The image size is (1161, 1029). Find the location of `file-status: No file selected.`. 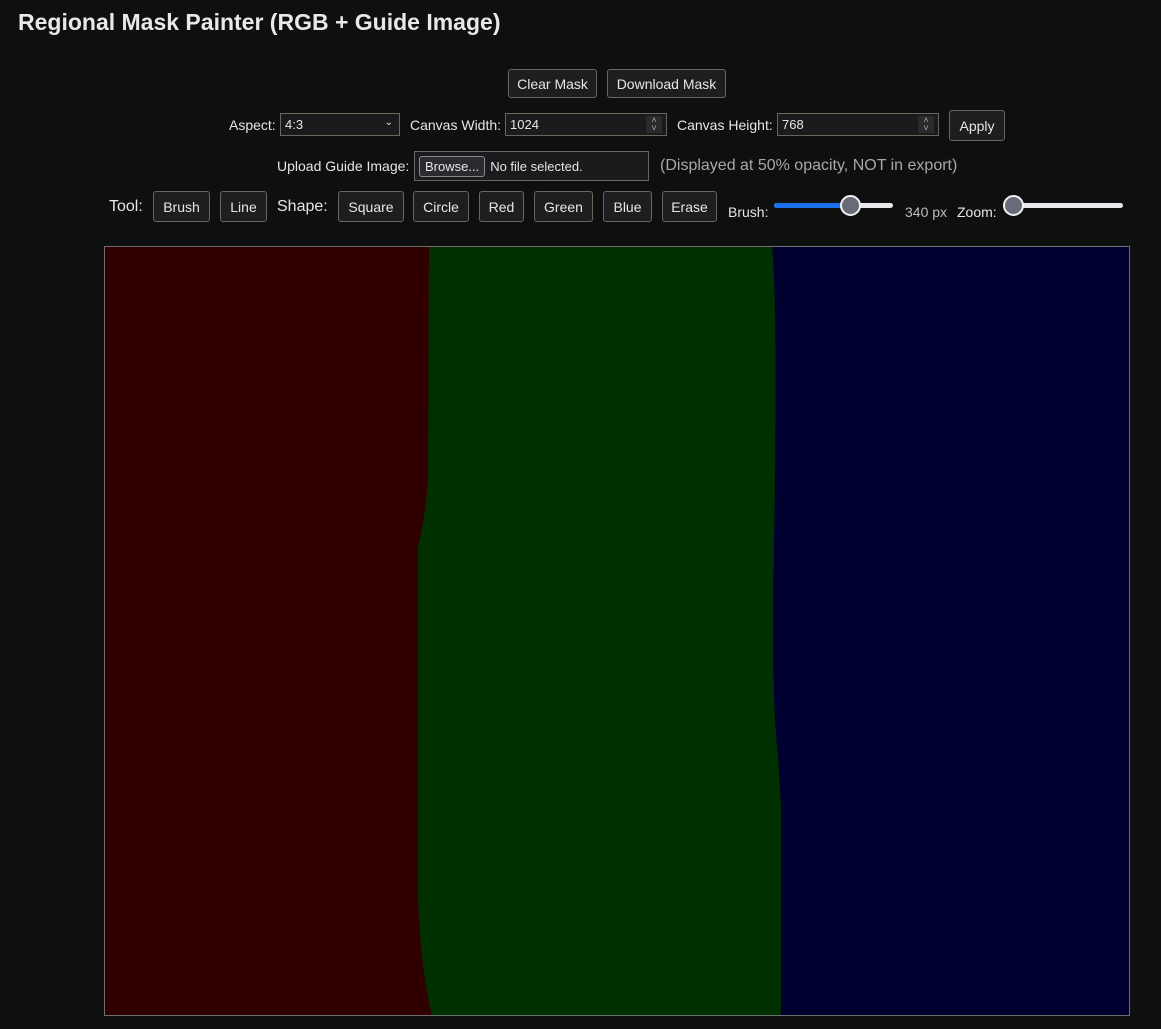

file-status: No file selected. is located at coordinates (536, 166).